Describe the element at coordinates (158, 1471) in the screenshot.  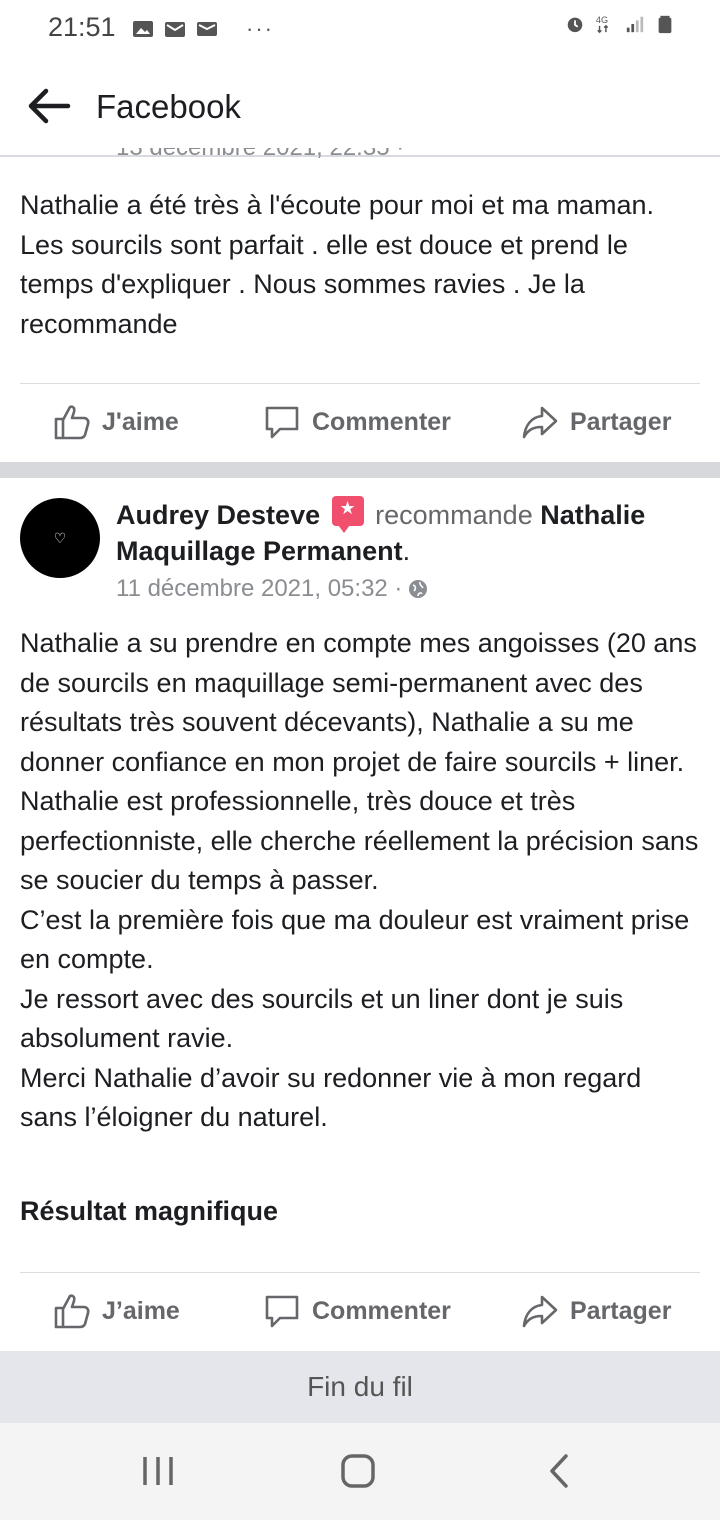
I see `recents-icon` at that location.